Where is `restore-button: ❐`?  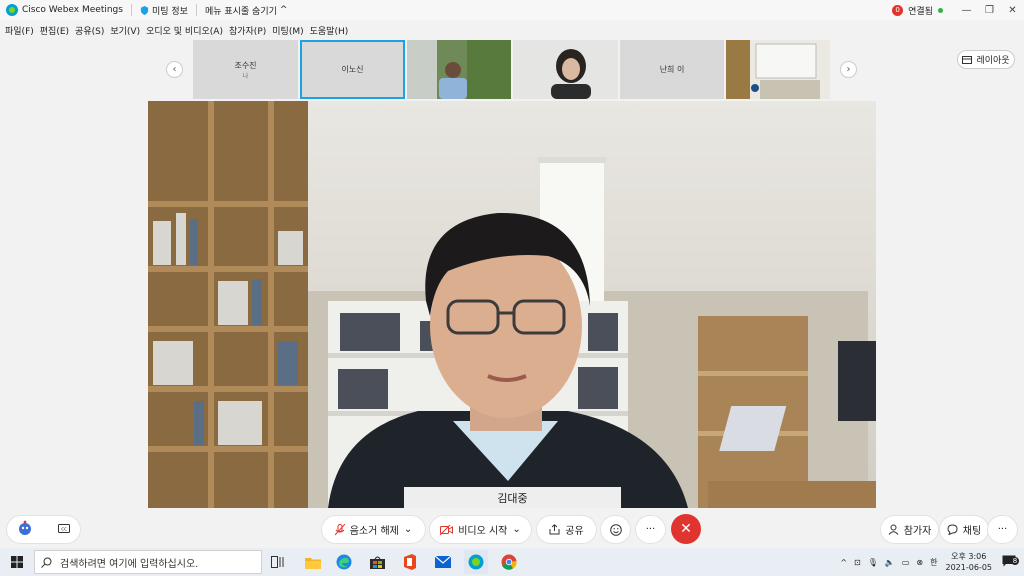
restore-button: ❐ is located at coordinates (989, 10).